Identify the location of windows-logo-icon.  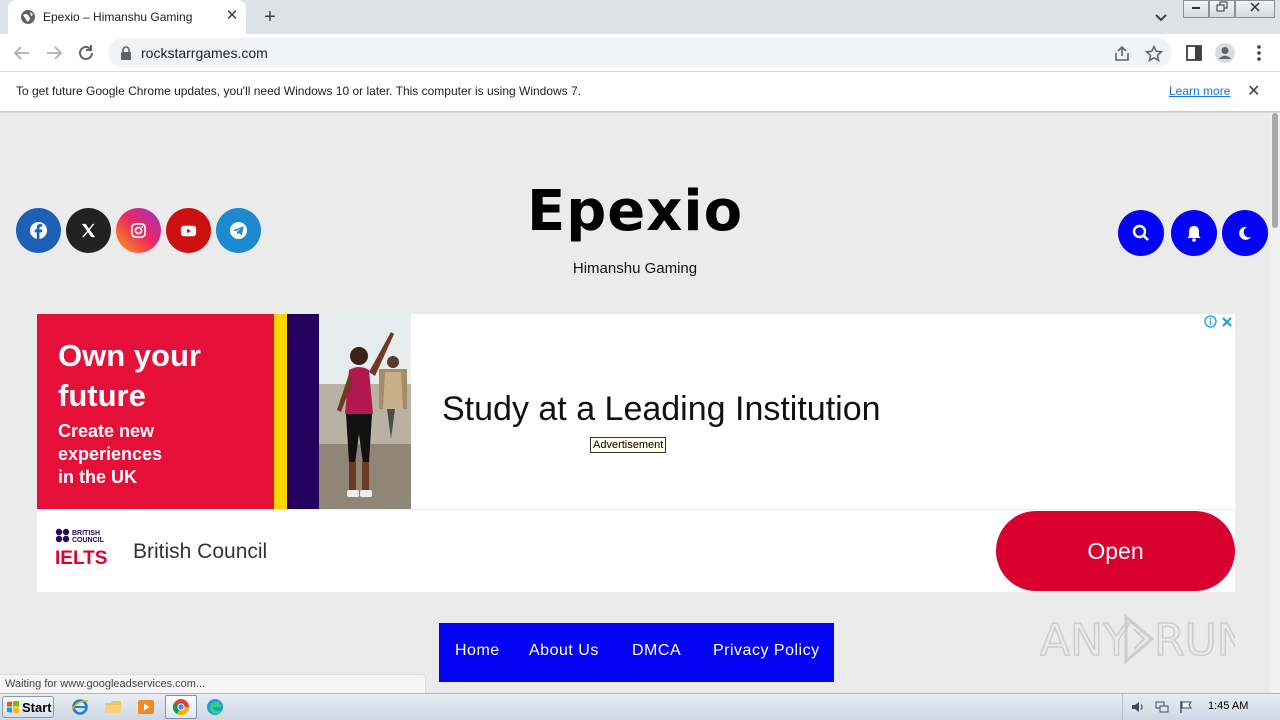
(13, 707).